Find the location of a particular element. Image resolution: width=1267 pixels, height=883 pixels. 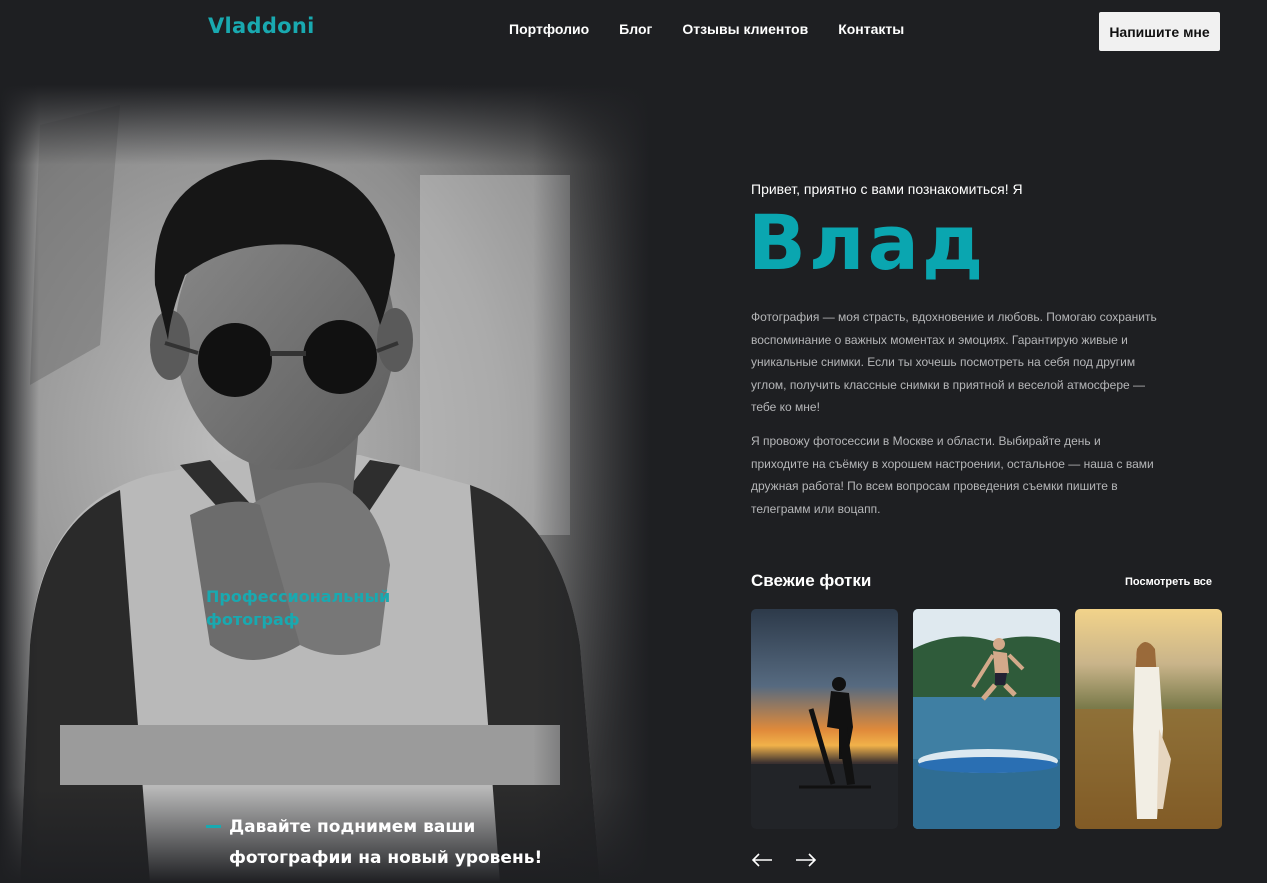

nav-reviews: Отзывы клиентов is located at coordinates (745, 29).